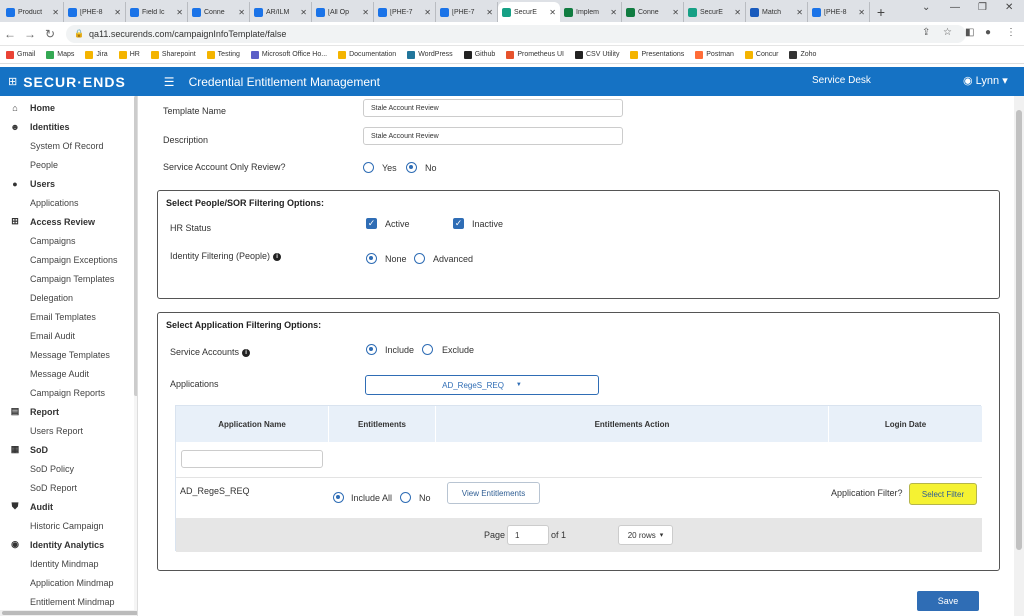 The image size is (1024, 616). Describe the element at coordinates (30, 34) in the screenshot. I see `forward-icon: →` at that location.